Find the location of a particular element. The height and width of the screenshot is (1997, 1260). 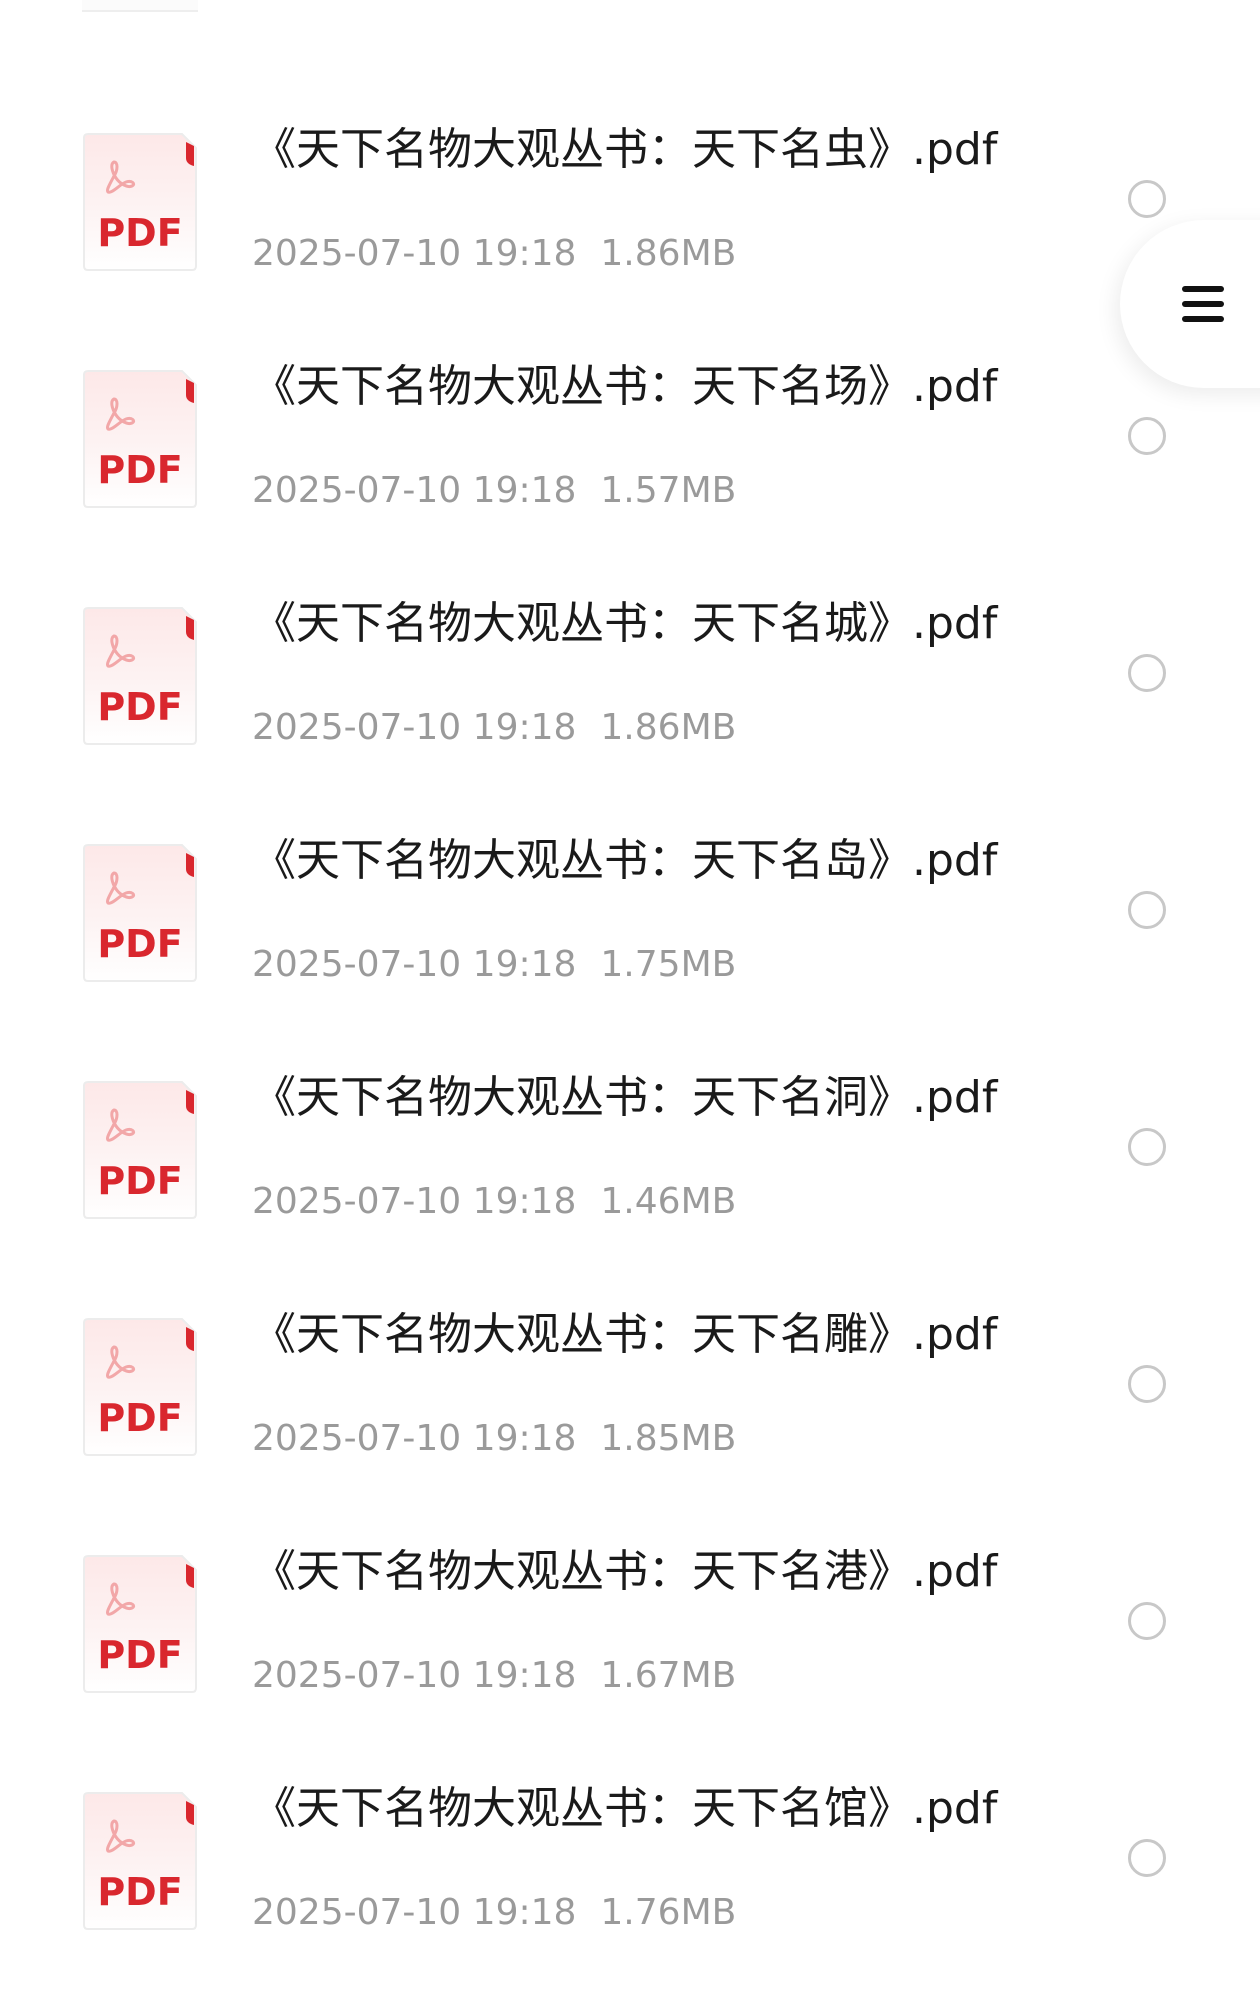

file-size: 1.85MB is located at coordinates (668, 1438).